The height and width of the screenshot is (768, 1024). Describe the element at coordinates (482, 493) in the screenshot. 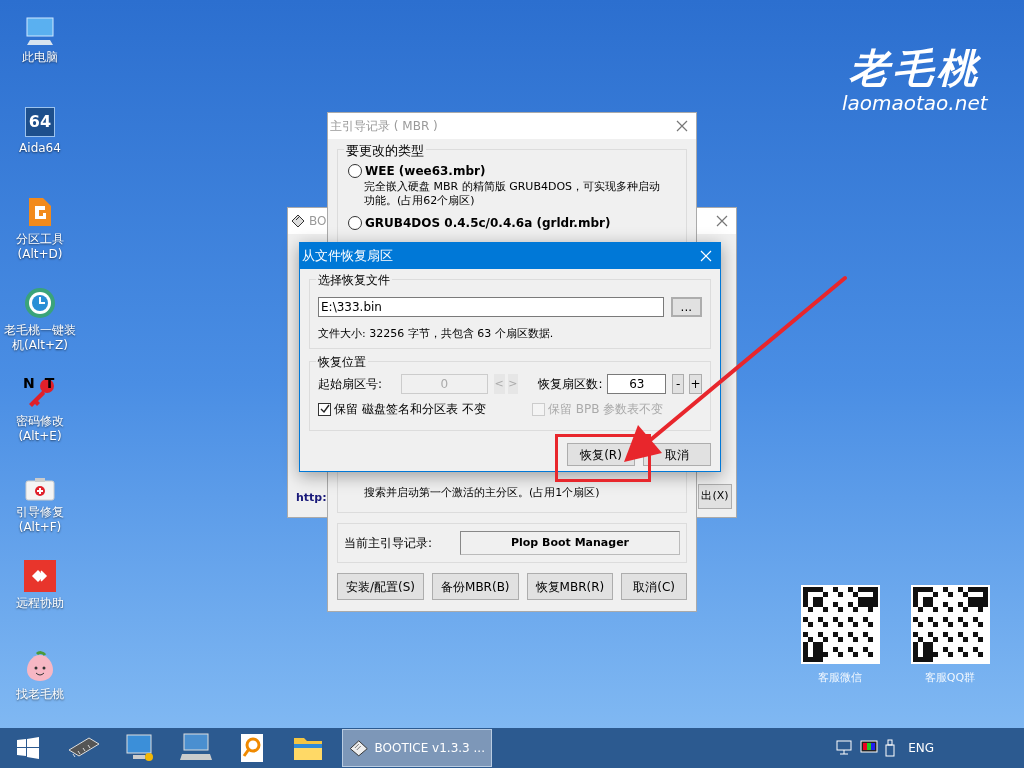

I see `option-description: 搜索并启动第一个激活的主分区。(占用1个扇区)` at that location.